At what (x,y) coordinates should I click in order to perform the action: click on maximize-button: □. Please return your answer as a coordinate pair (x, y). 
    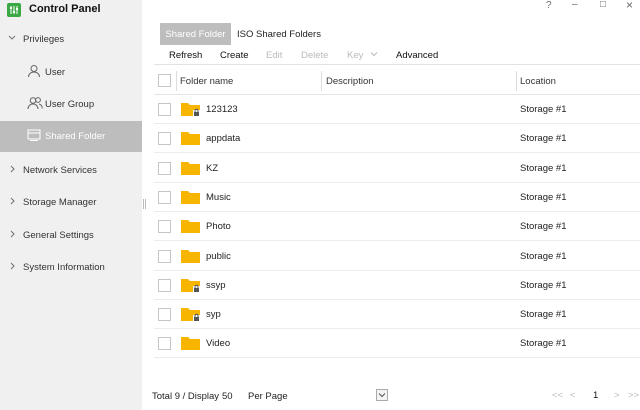
    Looking at the image, I should click on (603, 5).